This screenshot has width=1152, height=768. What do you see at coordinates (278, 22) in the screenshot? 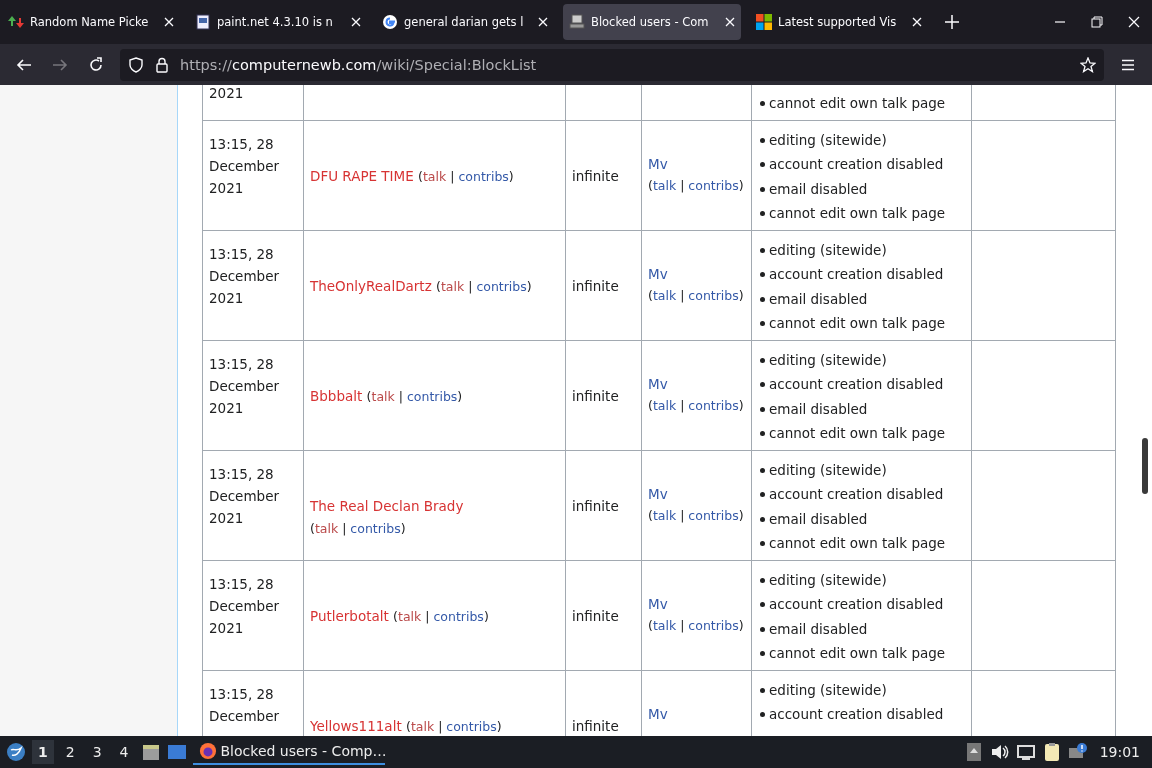
I see `browser-tab: paint.net 4.3.10 is n` at bounding box center [278, 22].